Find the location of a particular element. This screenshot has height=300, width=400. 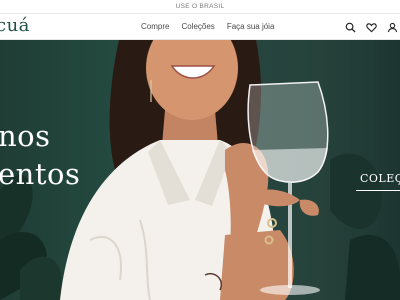

nav-item-faca-sua-joia: Faça sua jóia is located at coordinates (251, 26).